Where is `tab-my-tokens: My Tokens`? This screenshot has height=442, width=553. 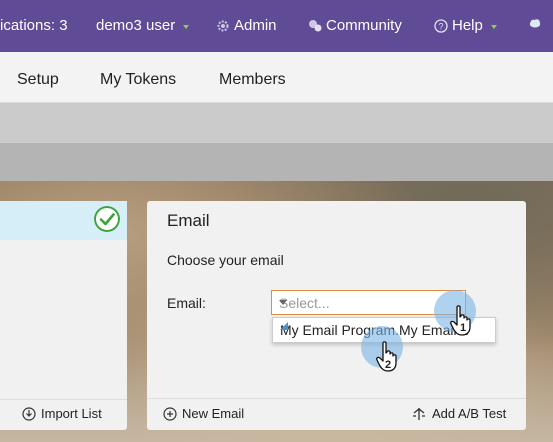 tab-my-tokens: My Tokens is located at coordinates (138, 80).